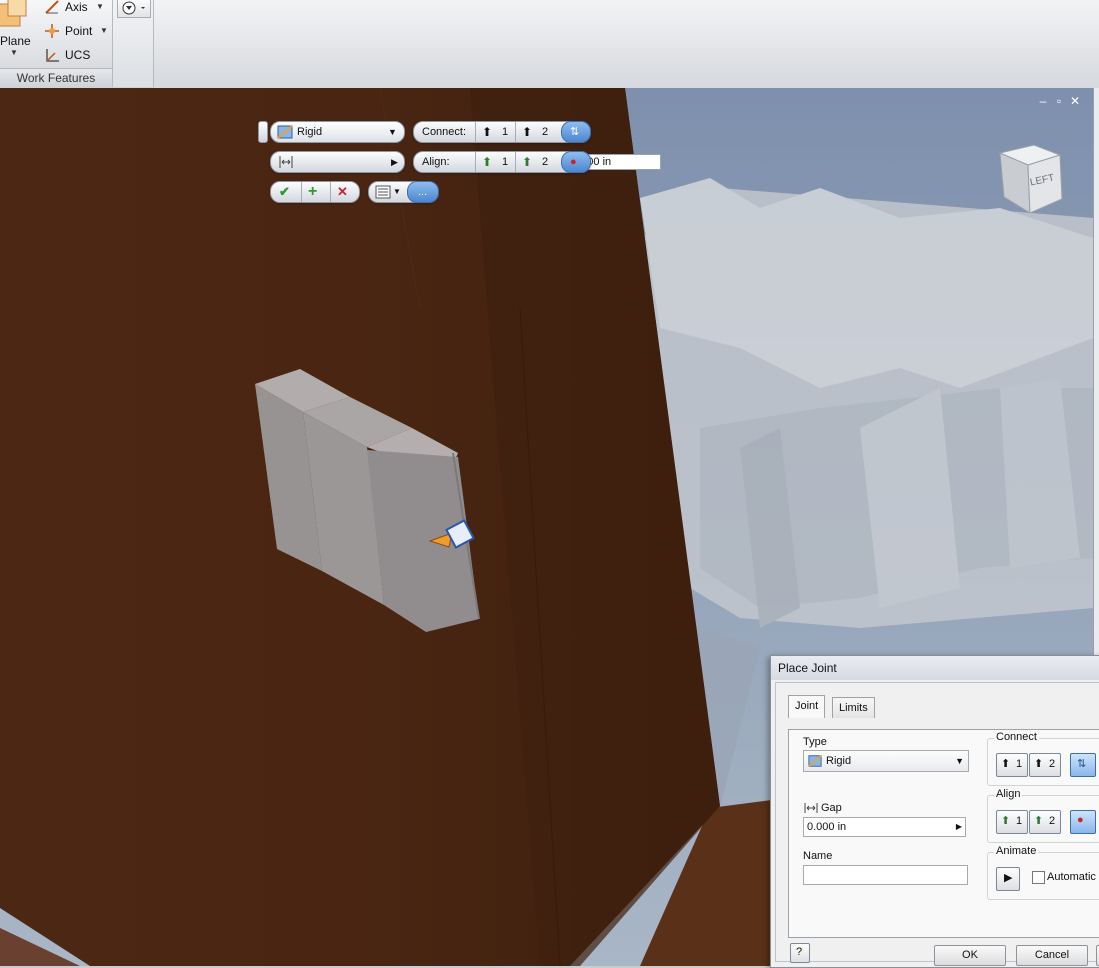  I want to click on point-label: Point, so click(79, 31).